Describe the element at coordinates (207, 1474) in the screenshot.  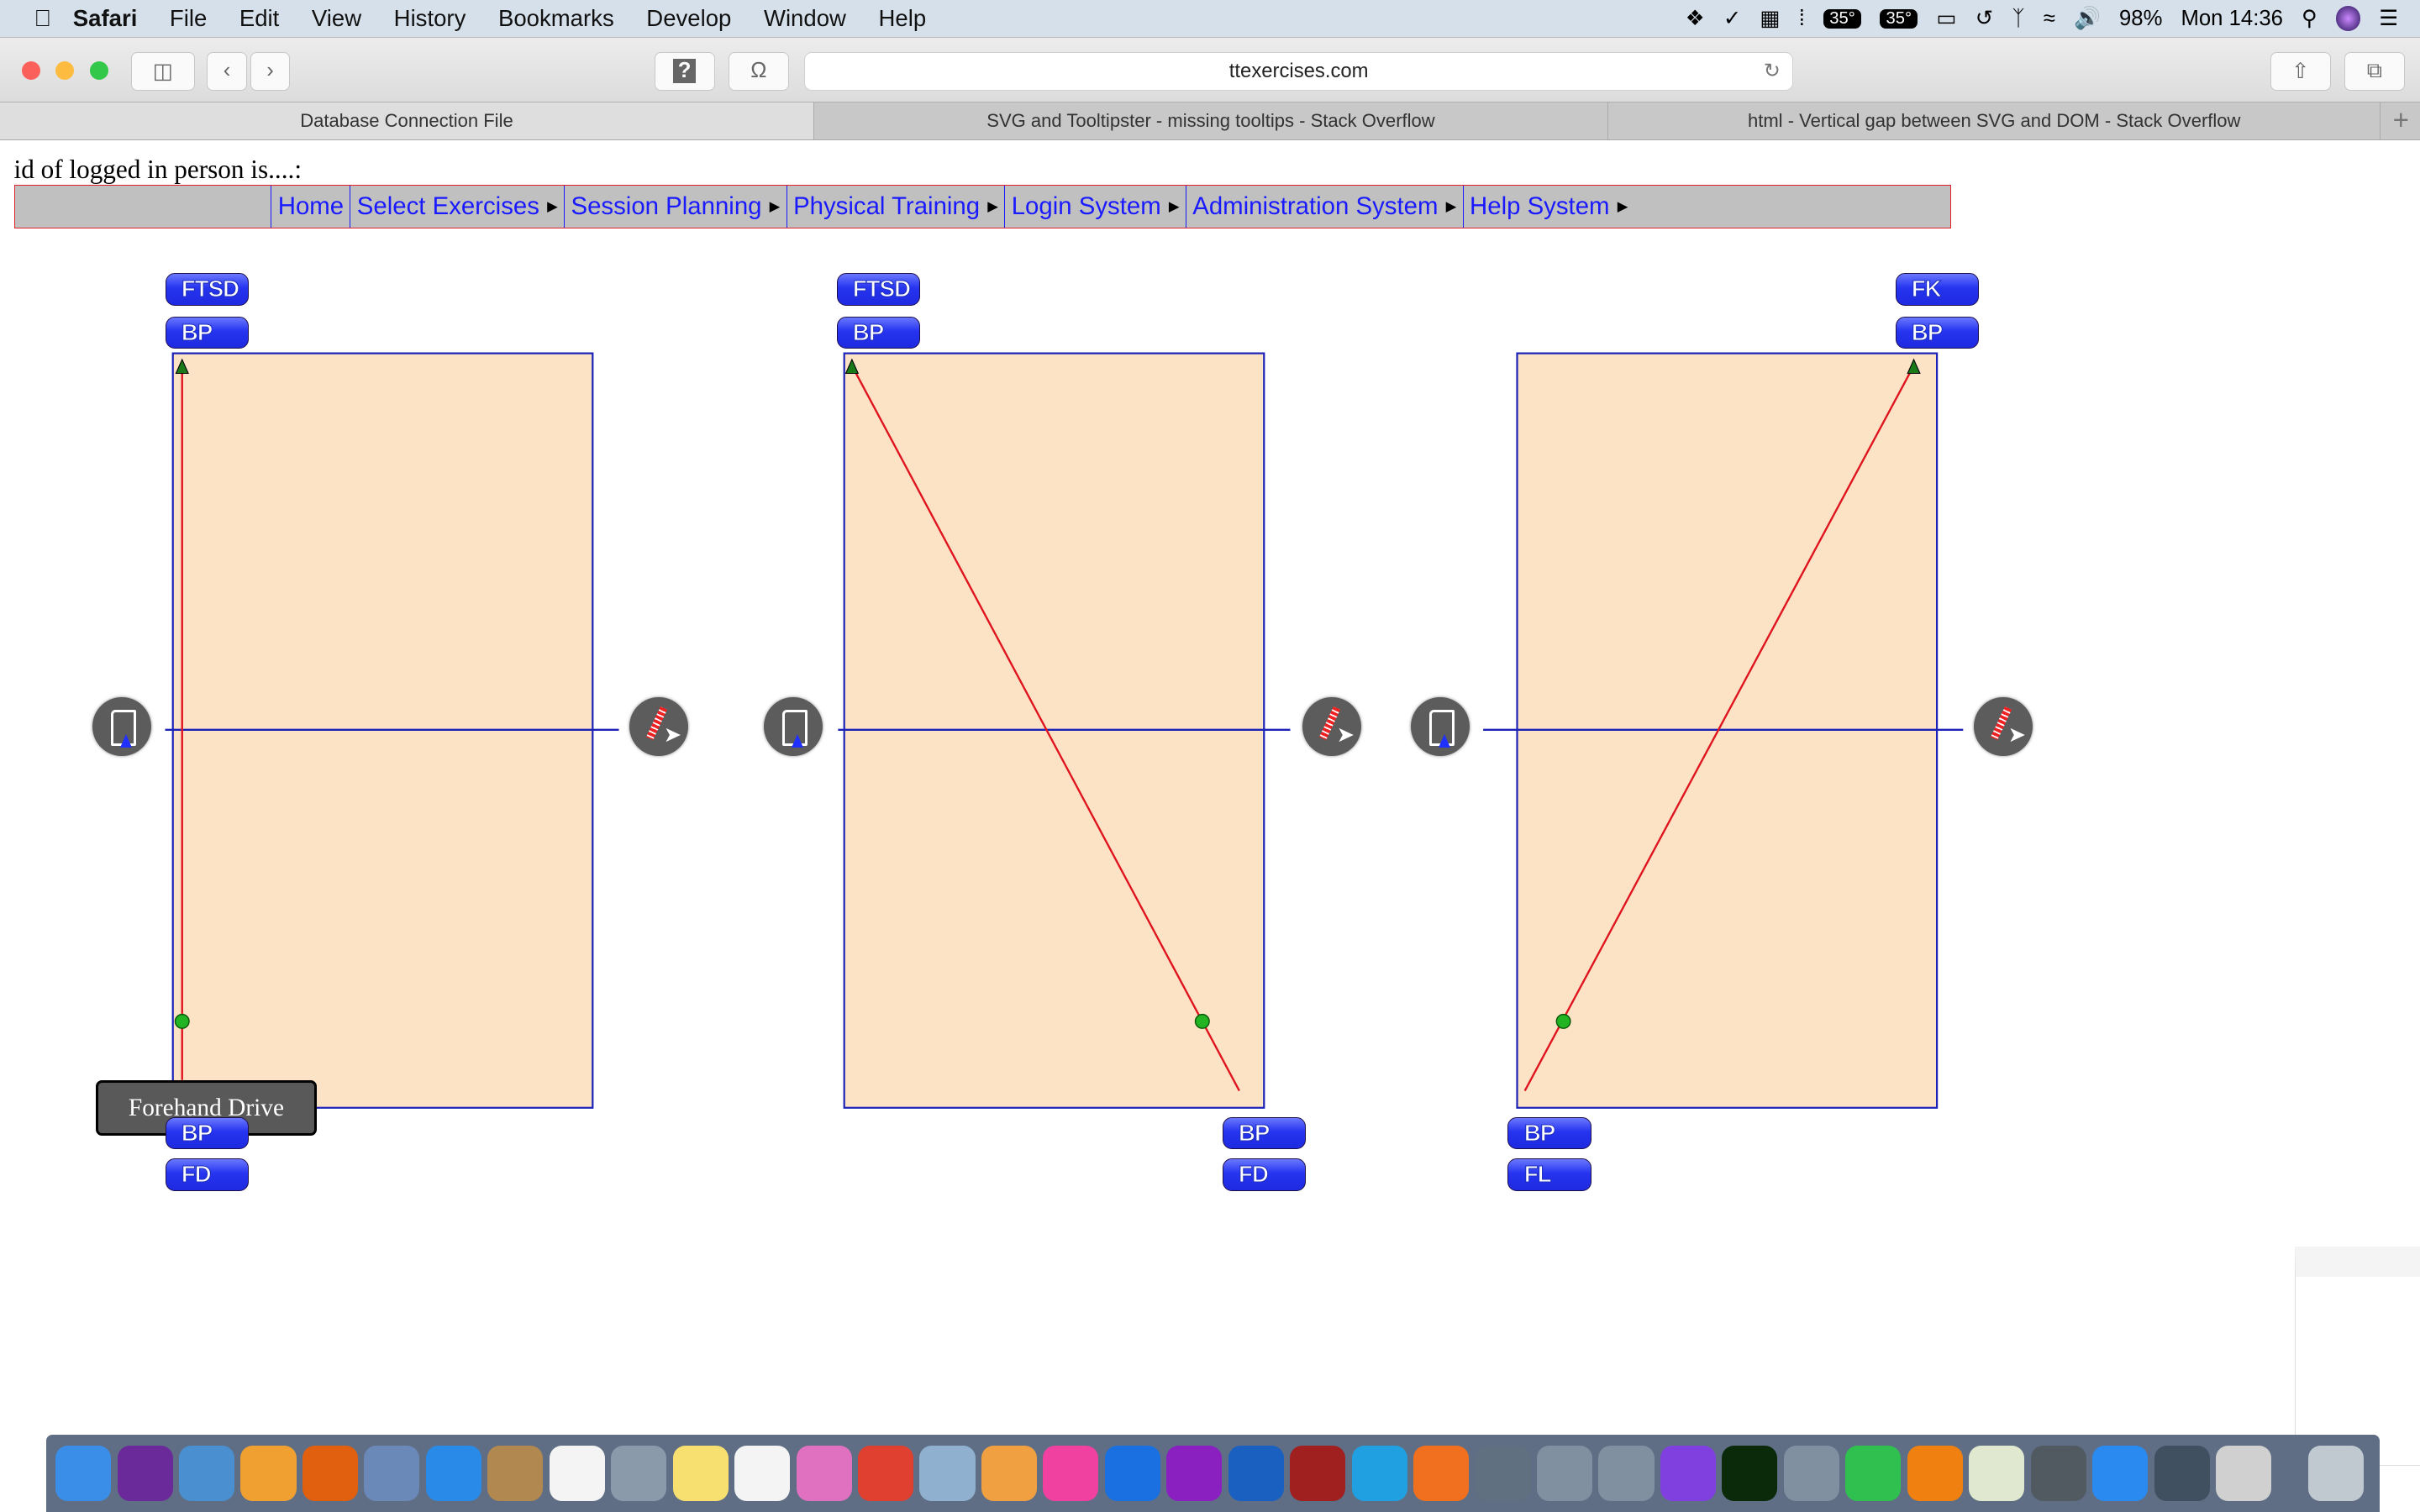
I see `keynote-icon` at that location.